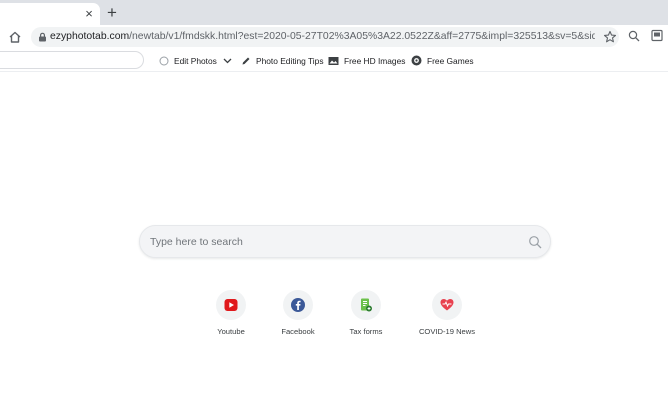  What do you see at coordinates (634, 36) in the screenshot?
I see `zoom-icon` at bounding box center [634, 36].